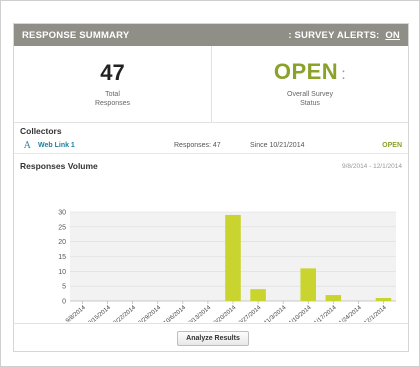  What do you see at coordinates (41, 131) in the screenshot?
I see `collectors-title: Collectors` at bounding box center [41, 131].